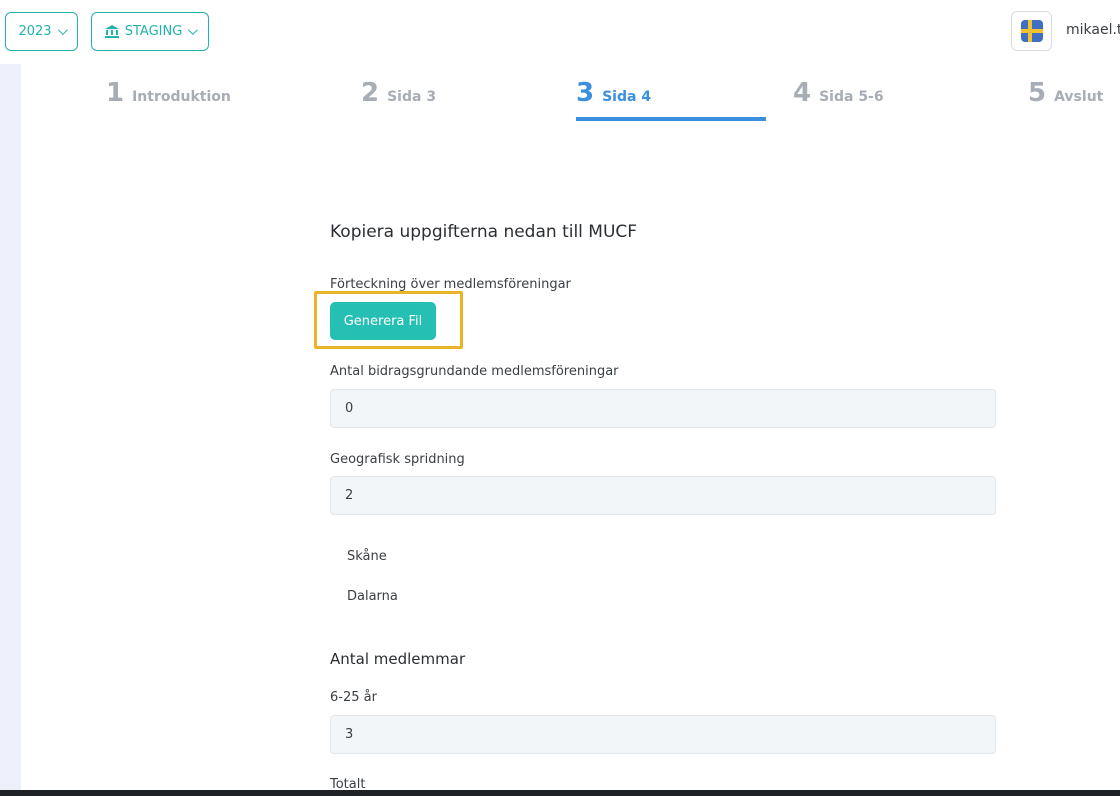  I want to click on region-item: Dalarna, so click(372, 596).